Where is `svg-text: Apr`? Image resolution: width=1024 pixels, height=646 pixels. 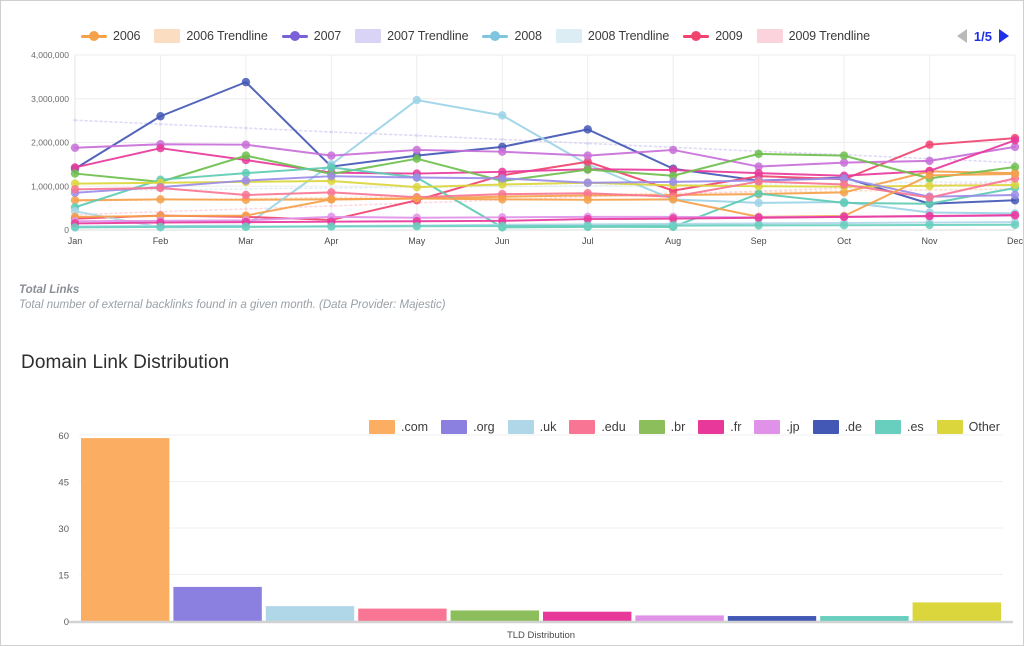
svg-text: Apr is located at coordinates (331, 241).